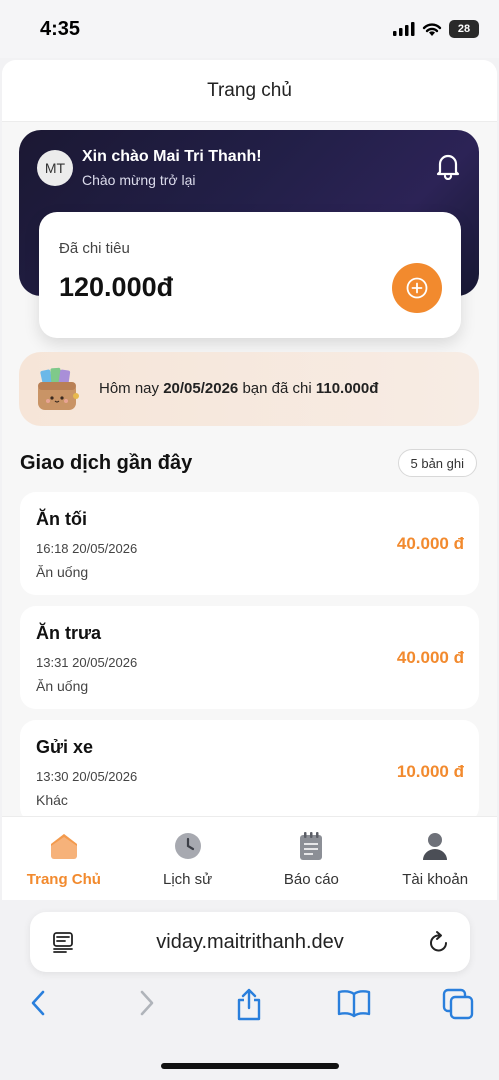 This screenshot has height=1080, width=499. Describe the element at coordinates (65, 747) in the screenshot. I see `transaction-name: Gửi xe` at that location.